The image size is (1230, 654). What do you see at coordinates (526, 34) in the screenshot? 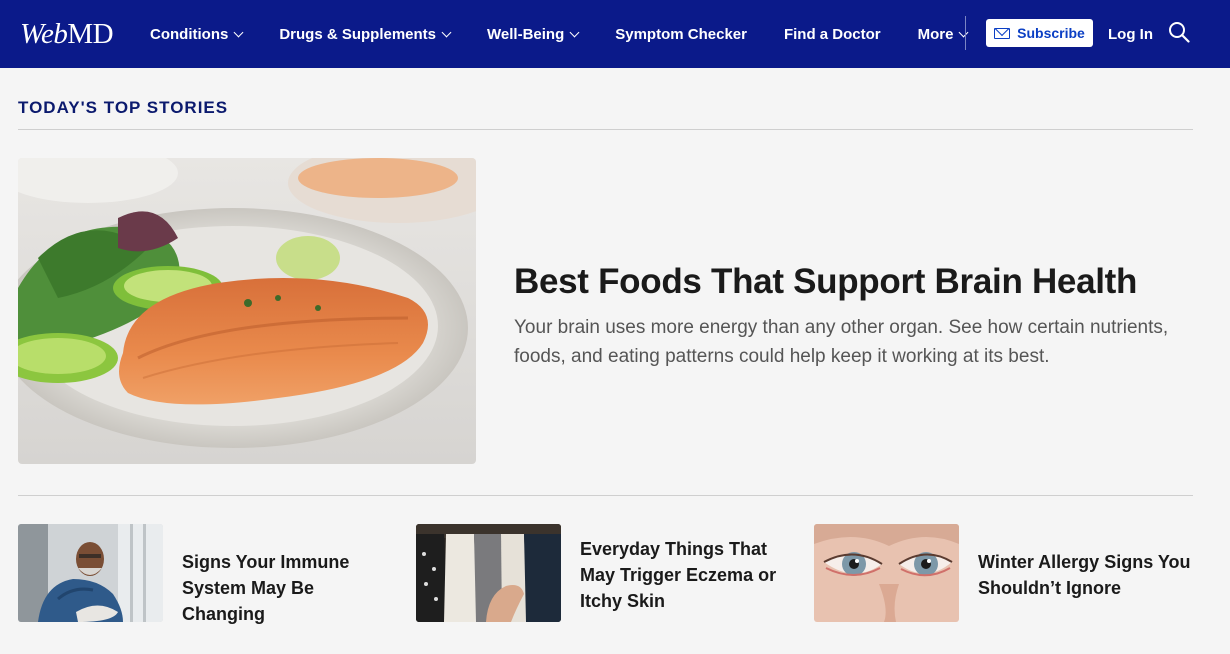
I see `nav-label: Well-Being` at bounding box center [526, 34].